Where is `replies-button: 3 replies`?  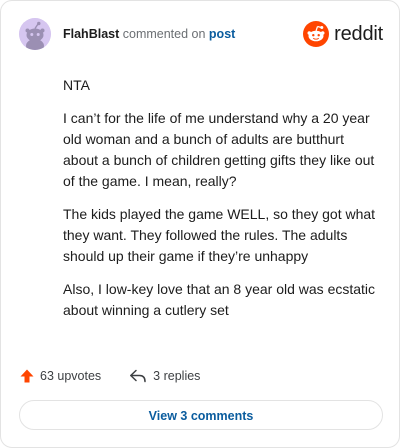 replies-button: 3 replies is located at coordinates (164, 376).